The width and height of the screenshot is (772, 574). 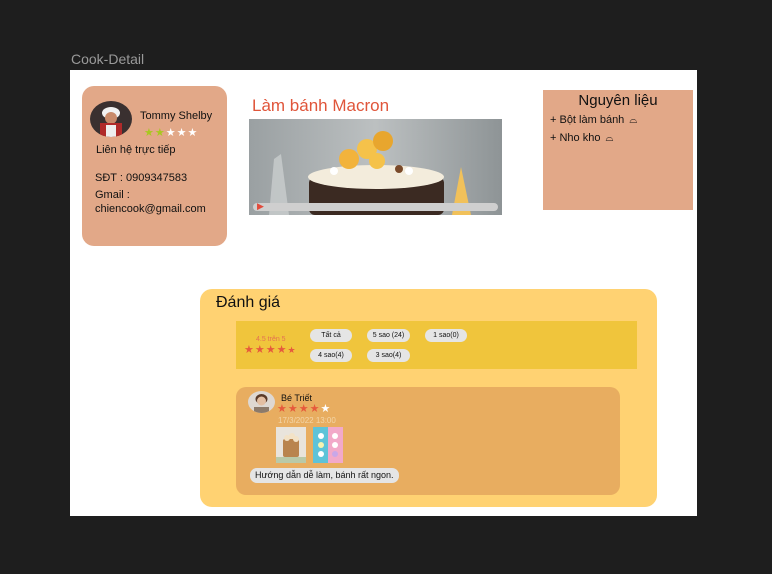 I want to click on filter-chip-1-star: 1 sao(0), so click(x=446, y=335).